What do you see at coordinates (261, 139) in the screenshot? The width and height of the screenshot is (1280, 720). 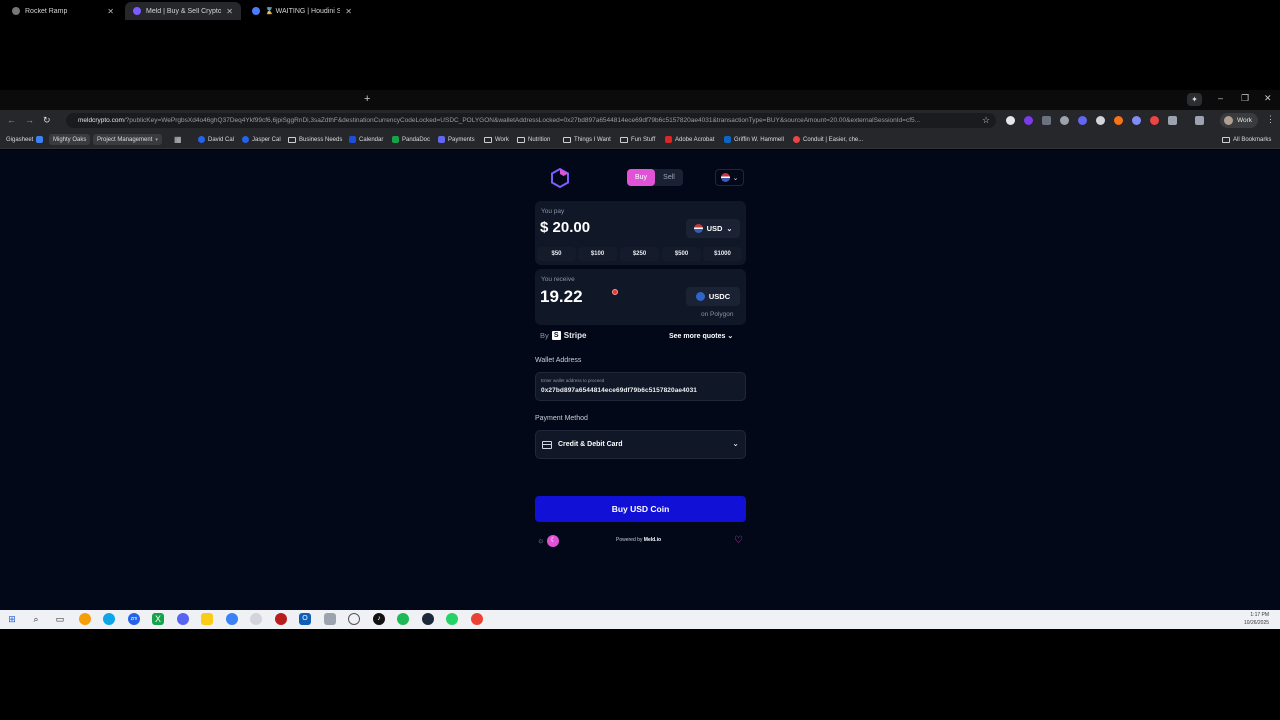 I see `bookmark-jasper-cal: Jasper Cal` at bounding box center [261, 139].